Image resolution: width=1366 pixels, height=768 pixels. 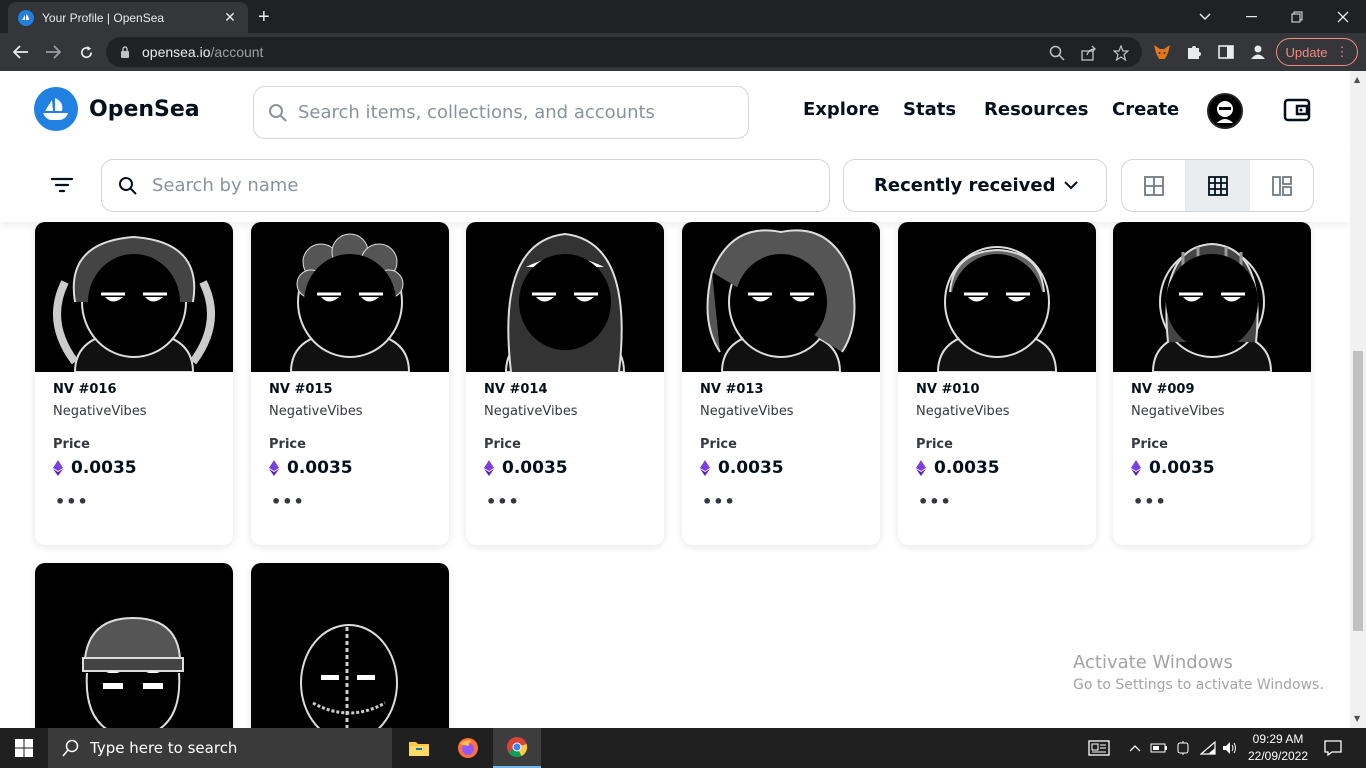 I want to click on taskbar-search-input: Type here to search, so click(x=220, y=748).